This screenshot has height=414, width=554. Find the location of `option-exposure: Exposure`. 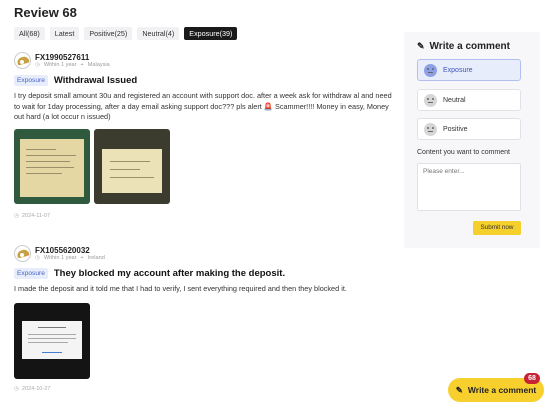

option-exposure: Exposure is located at coordinates (469, 70).